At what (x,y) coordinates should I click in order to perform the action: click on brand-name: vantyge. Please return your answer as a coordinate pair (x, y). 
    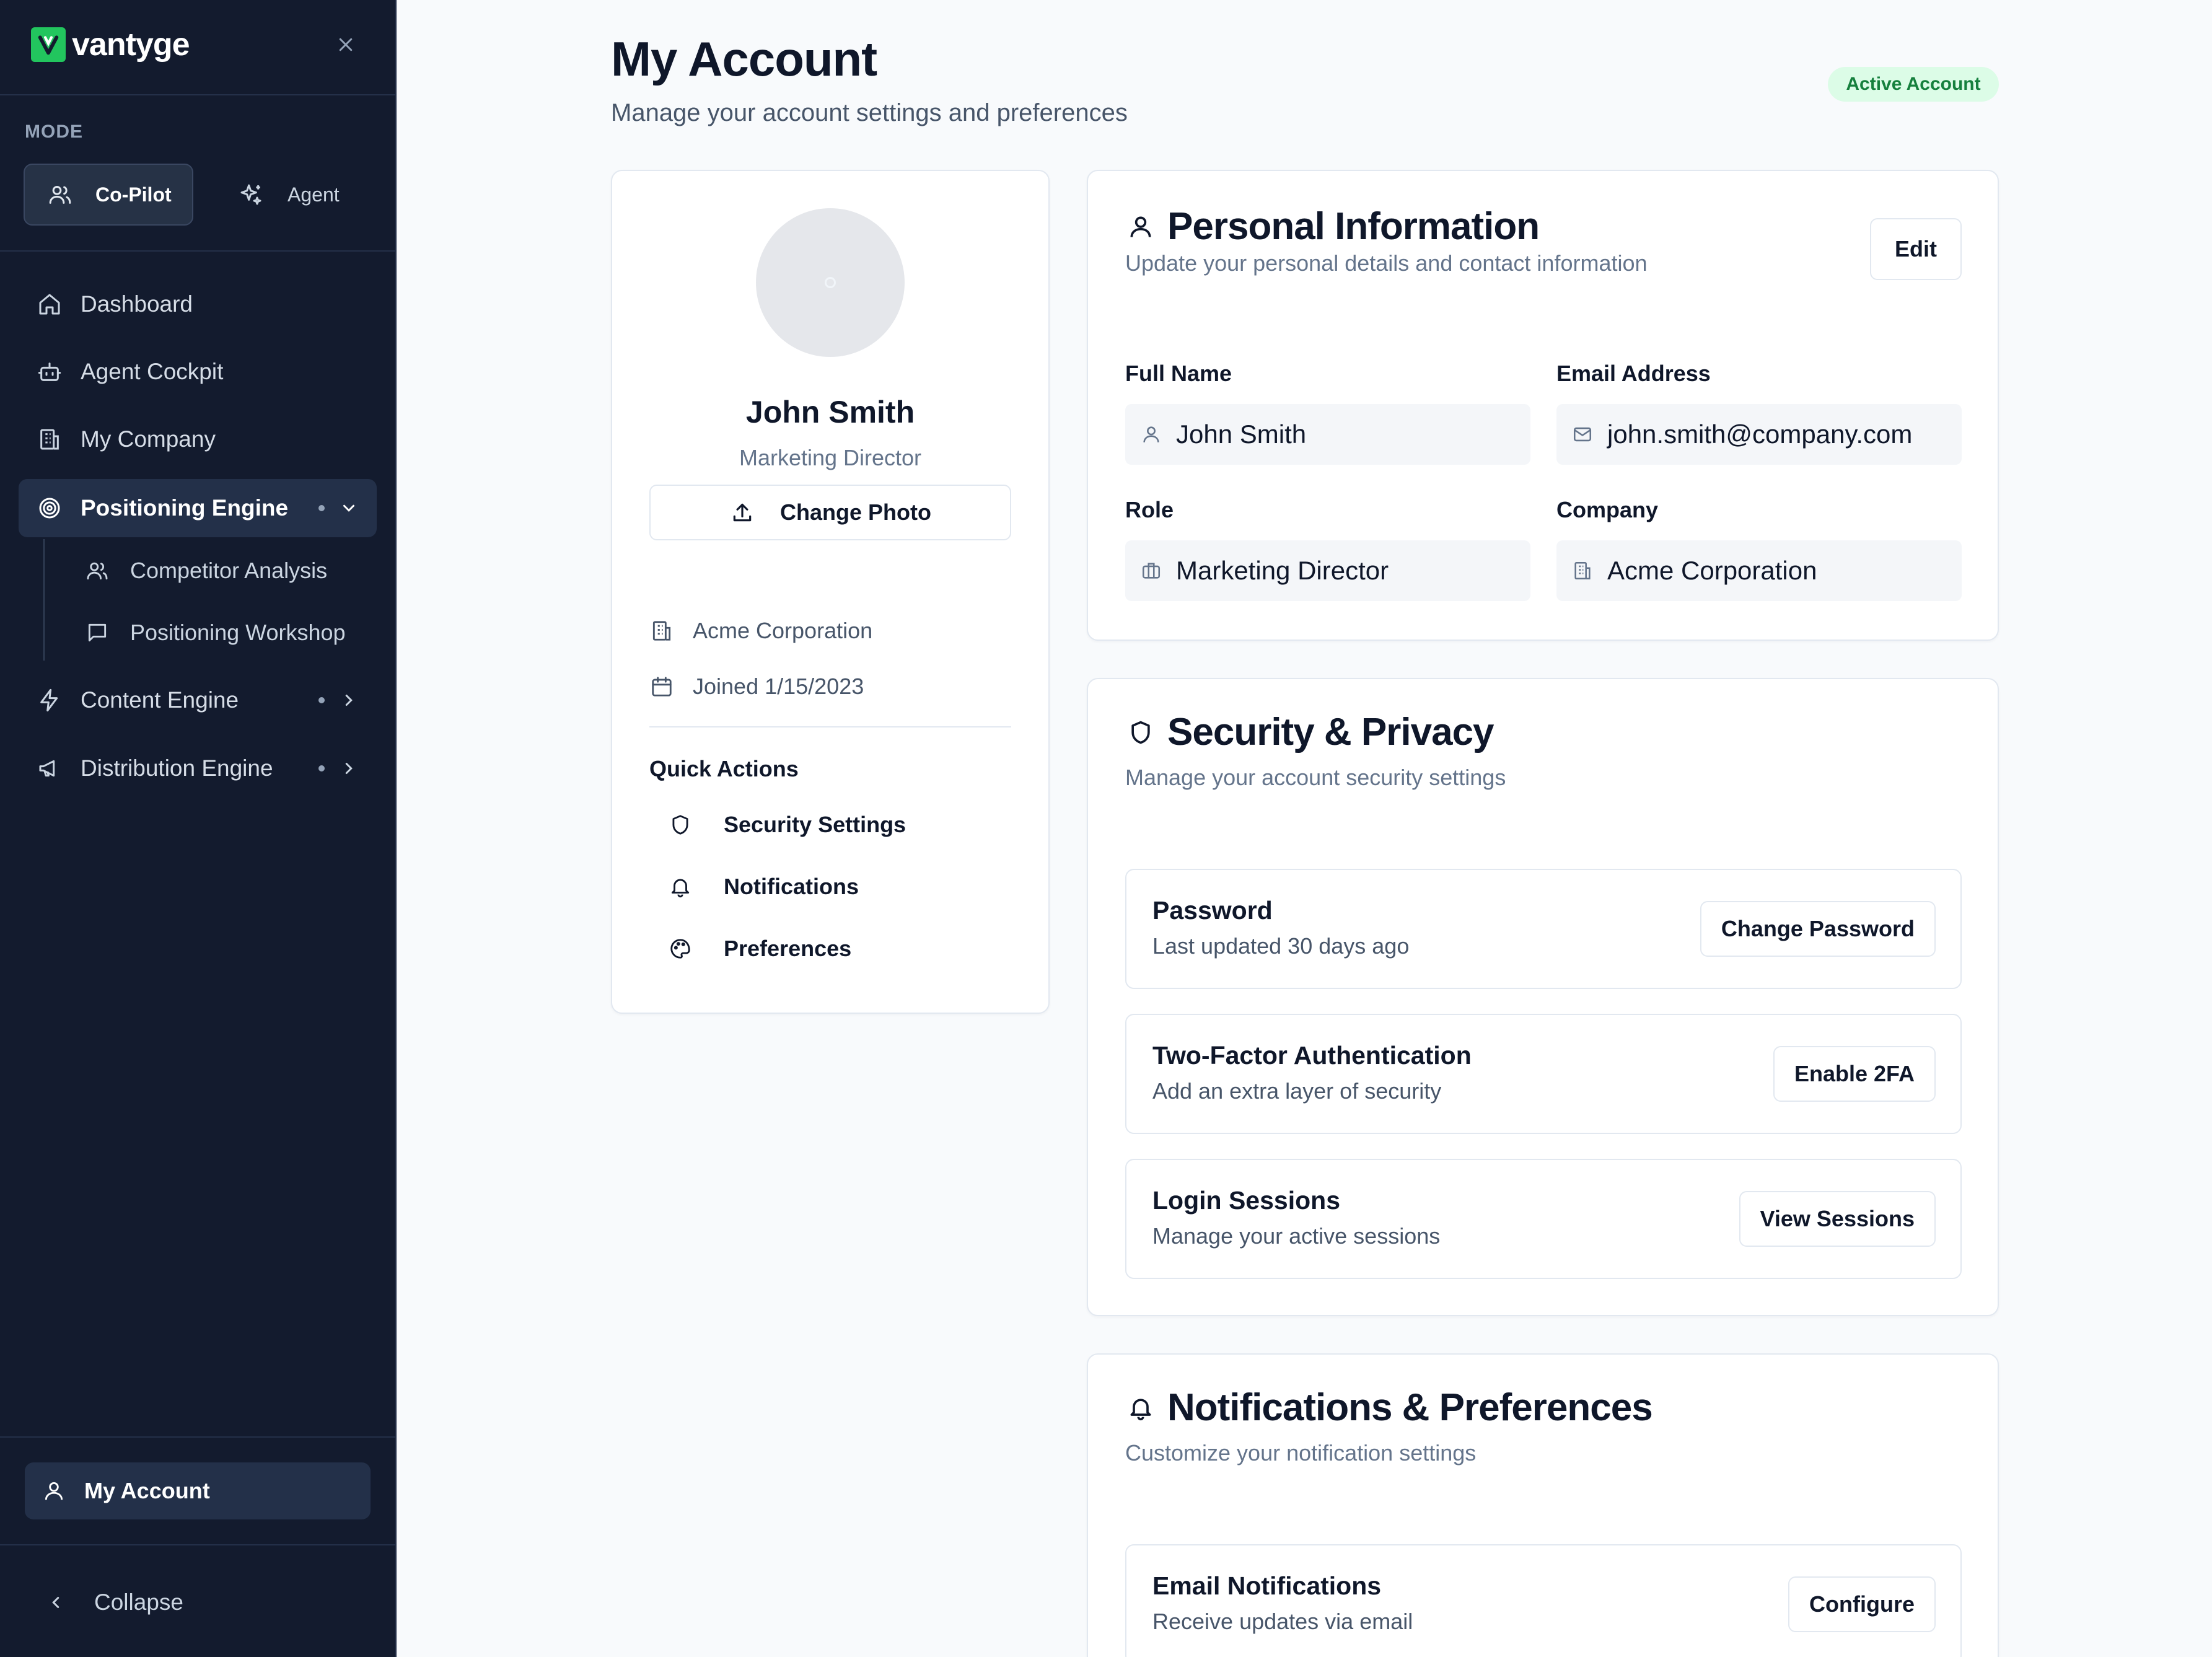
    Looking at the image, I should click on (131, 45).